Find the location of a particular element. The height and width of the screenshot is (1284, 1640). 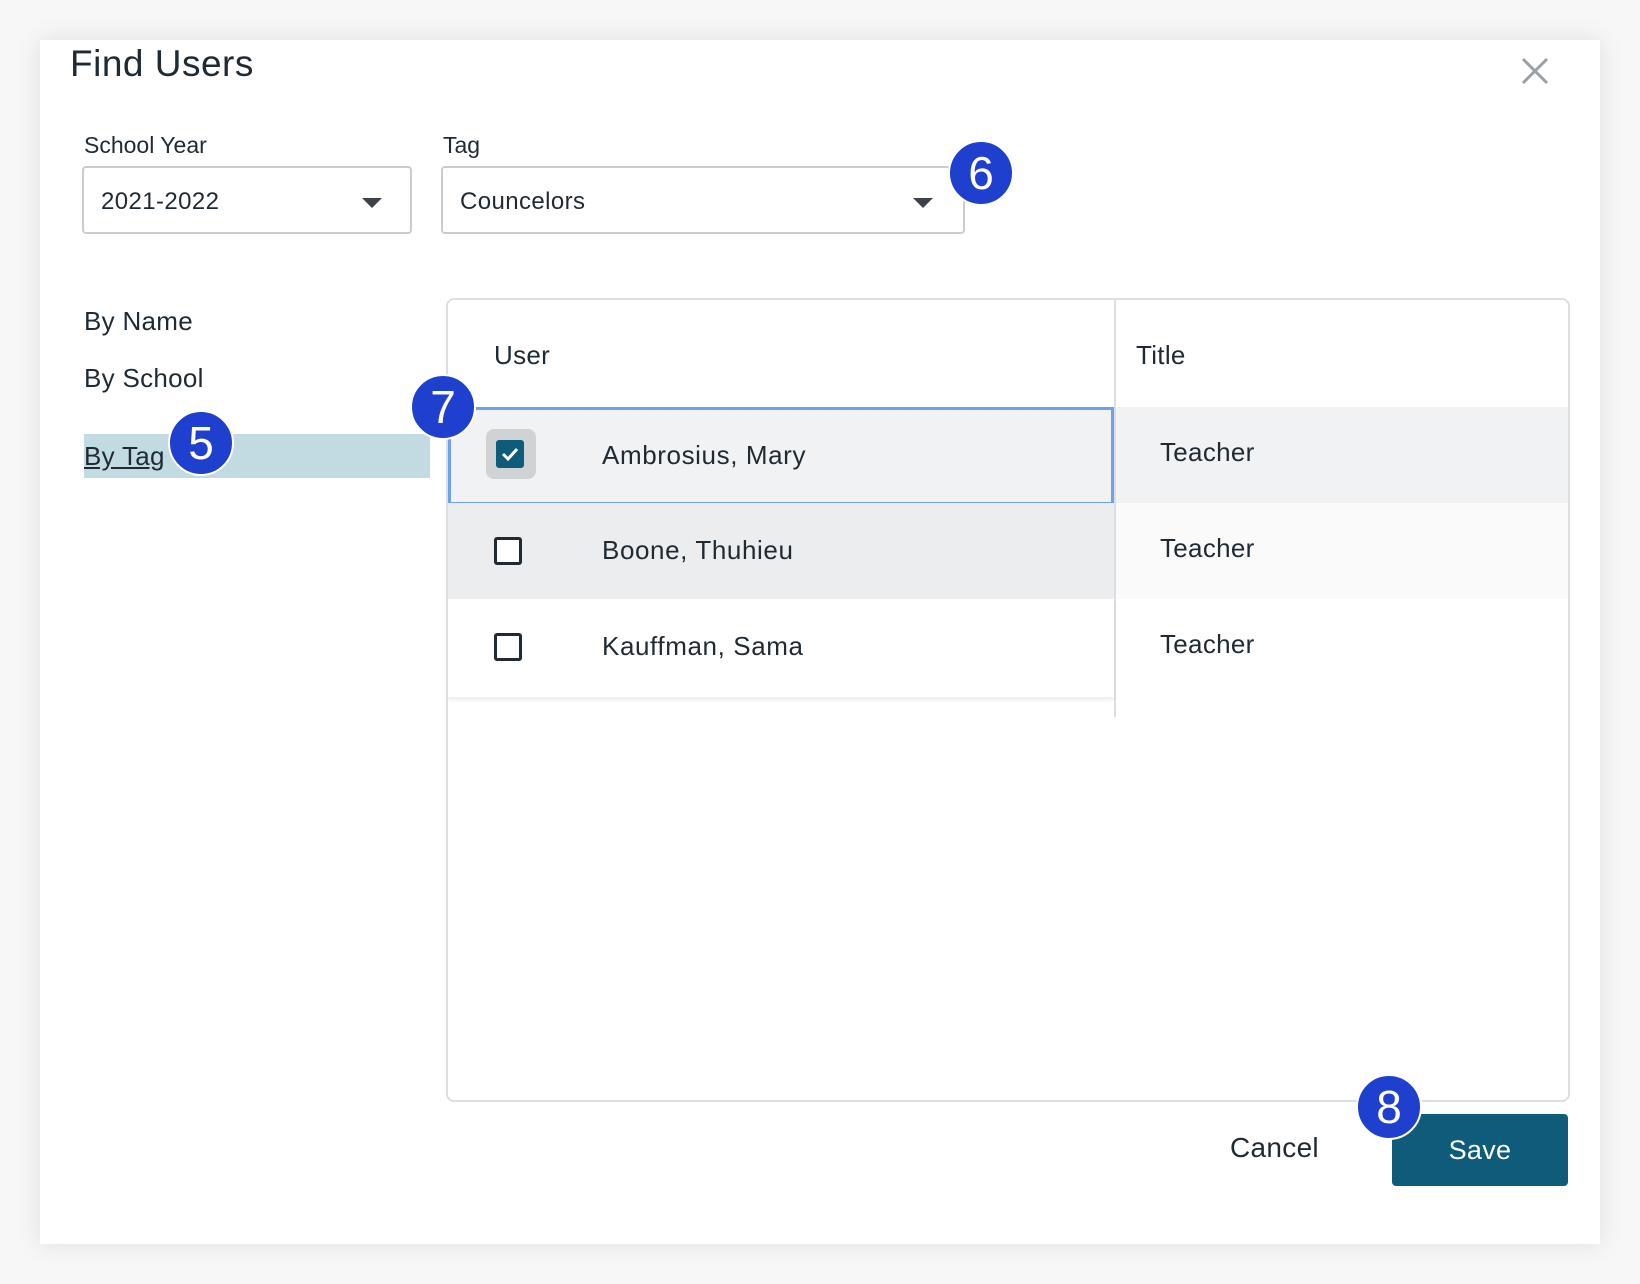

step-badge-6: 6 is located at coordinates (981, 173).